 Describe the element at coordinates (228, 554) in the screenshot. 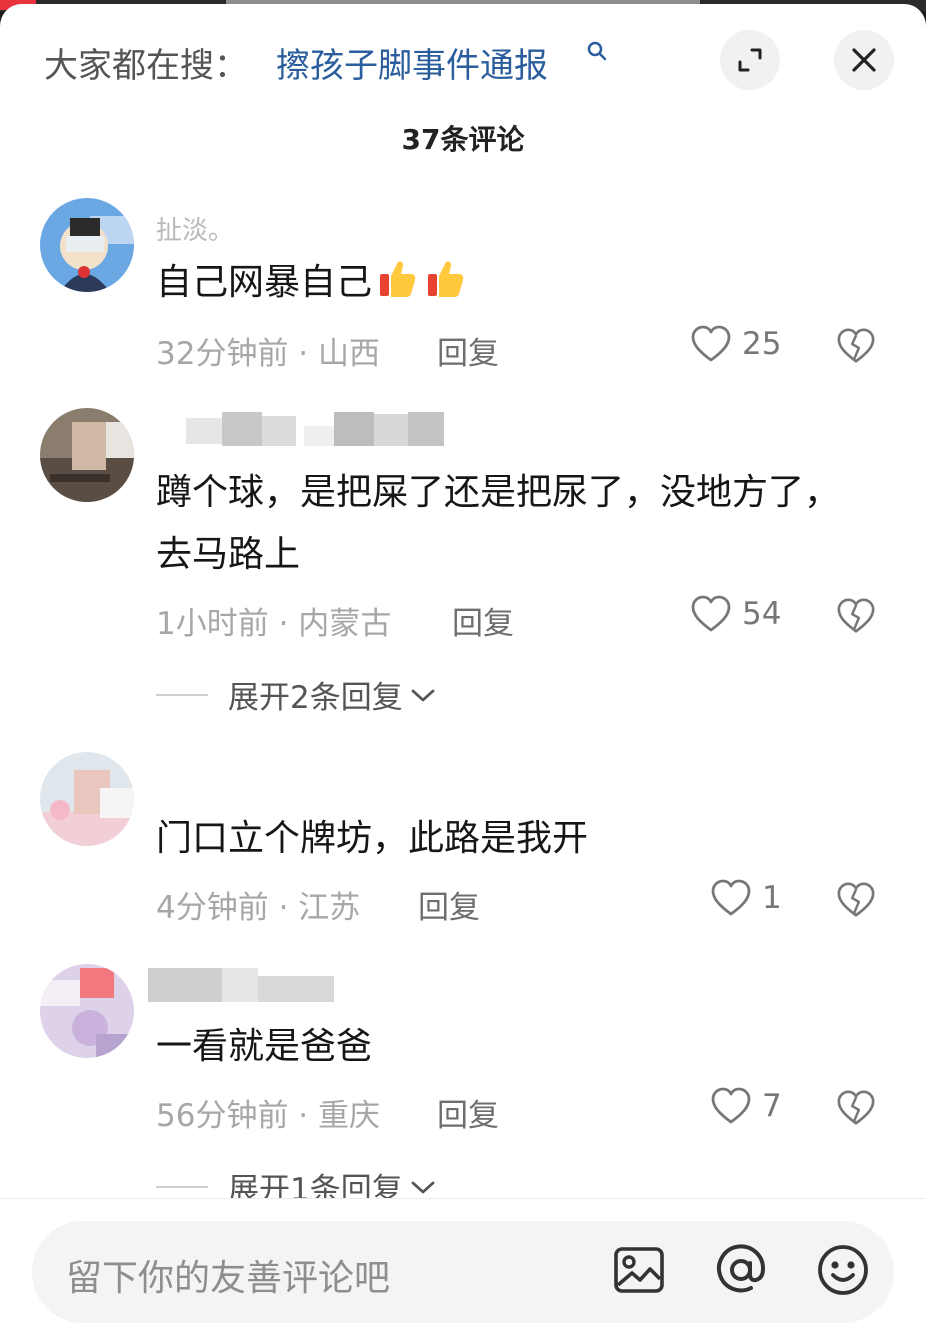

I see `comment-text-line-2: 去马路上` at that location.